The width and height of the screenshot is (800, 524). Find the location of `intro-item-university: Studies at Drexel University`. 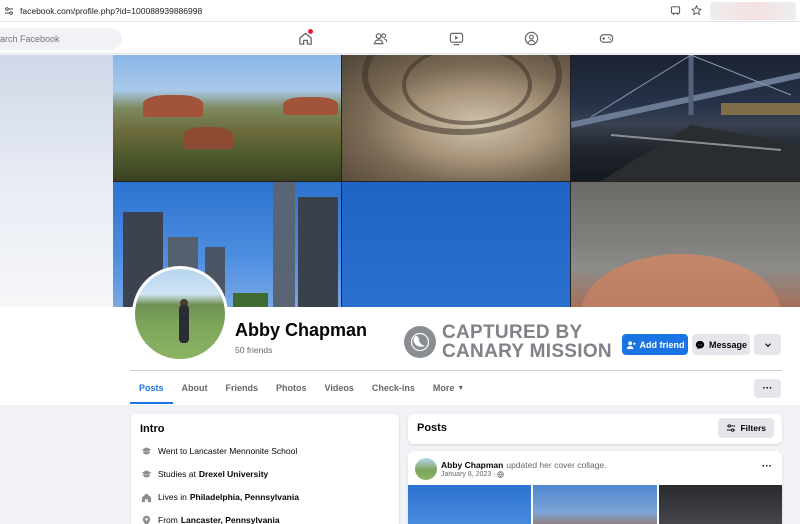

intro-item-university: Studies at Drexel University is located at coordinates (204, 474).